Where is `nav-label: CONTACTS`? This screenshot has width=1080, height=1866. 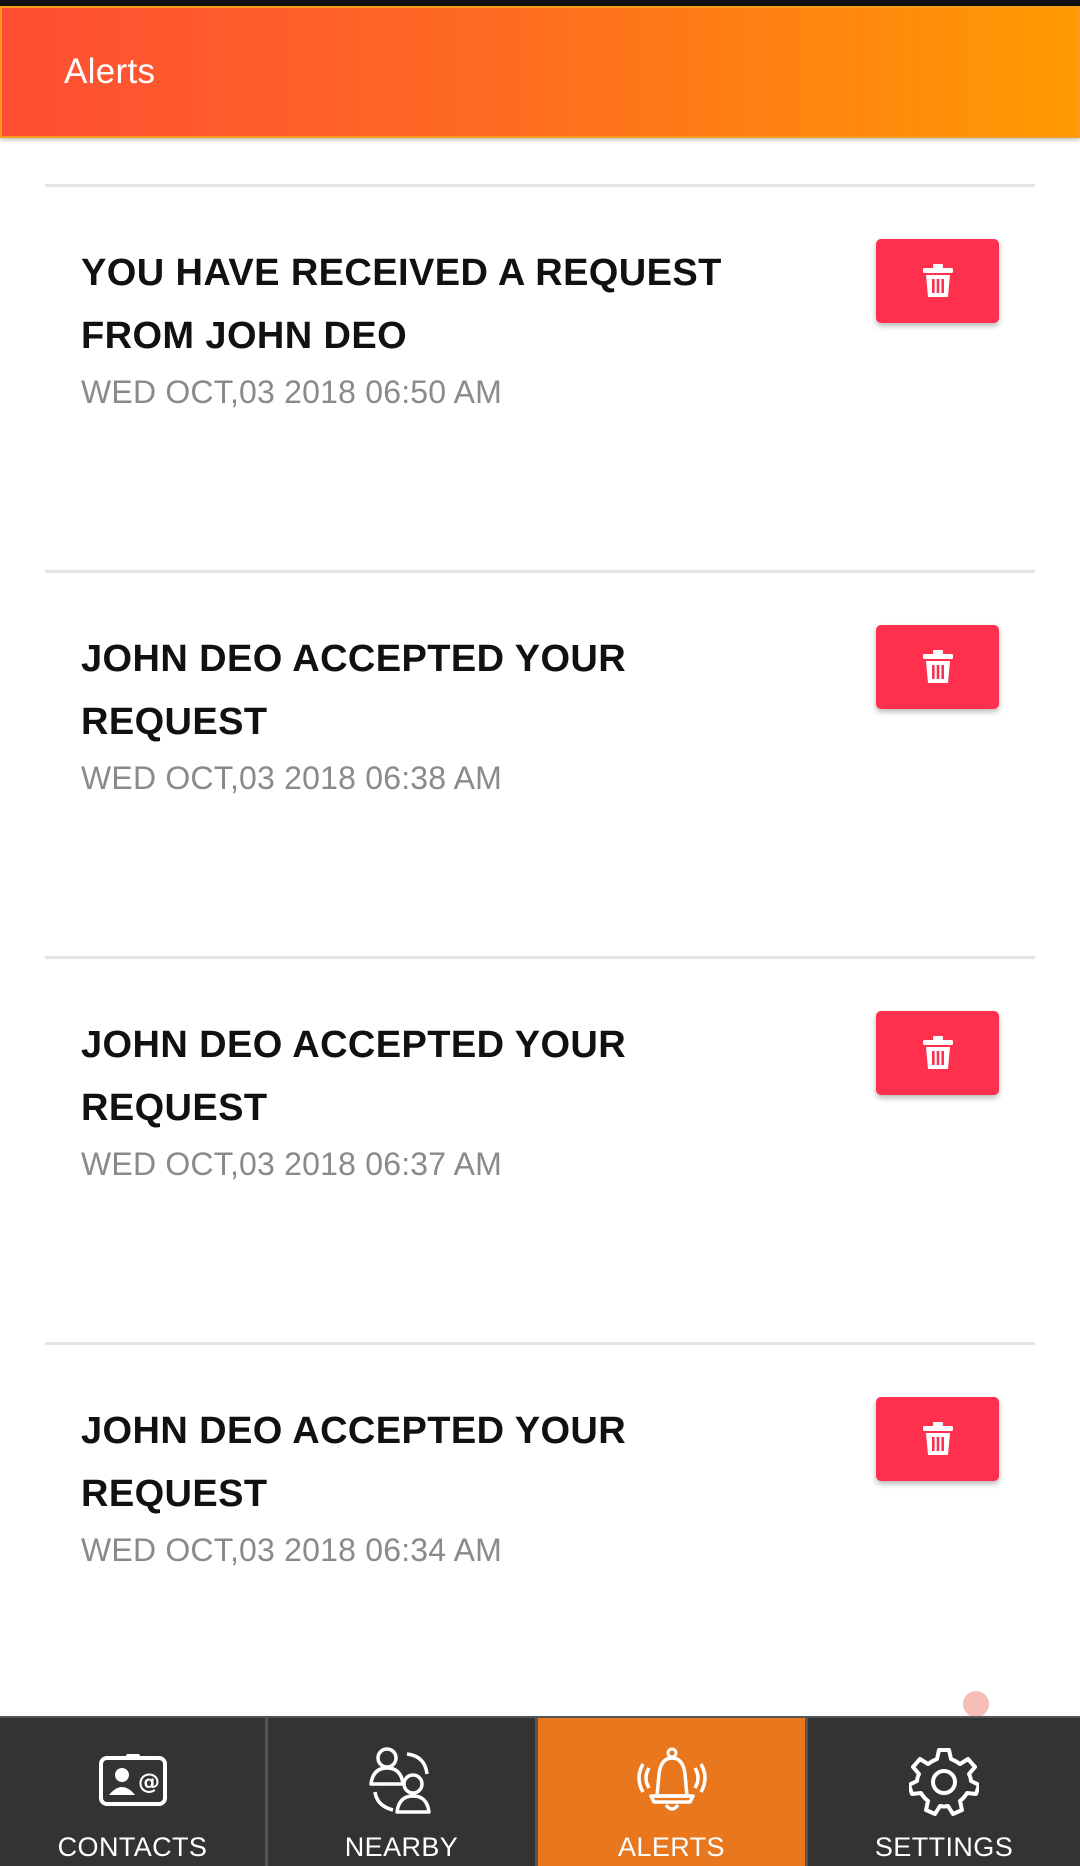 nav-label: CONTACTS is located at coordinates (132, 1847).